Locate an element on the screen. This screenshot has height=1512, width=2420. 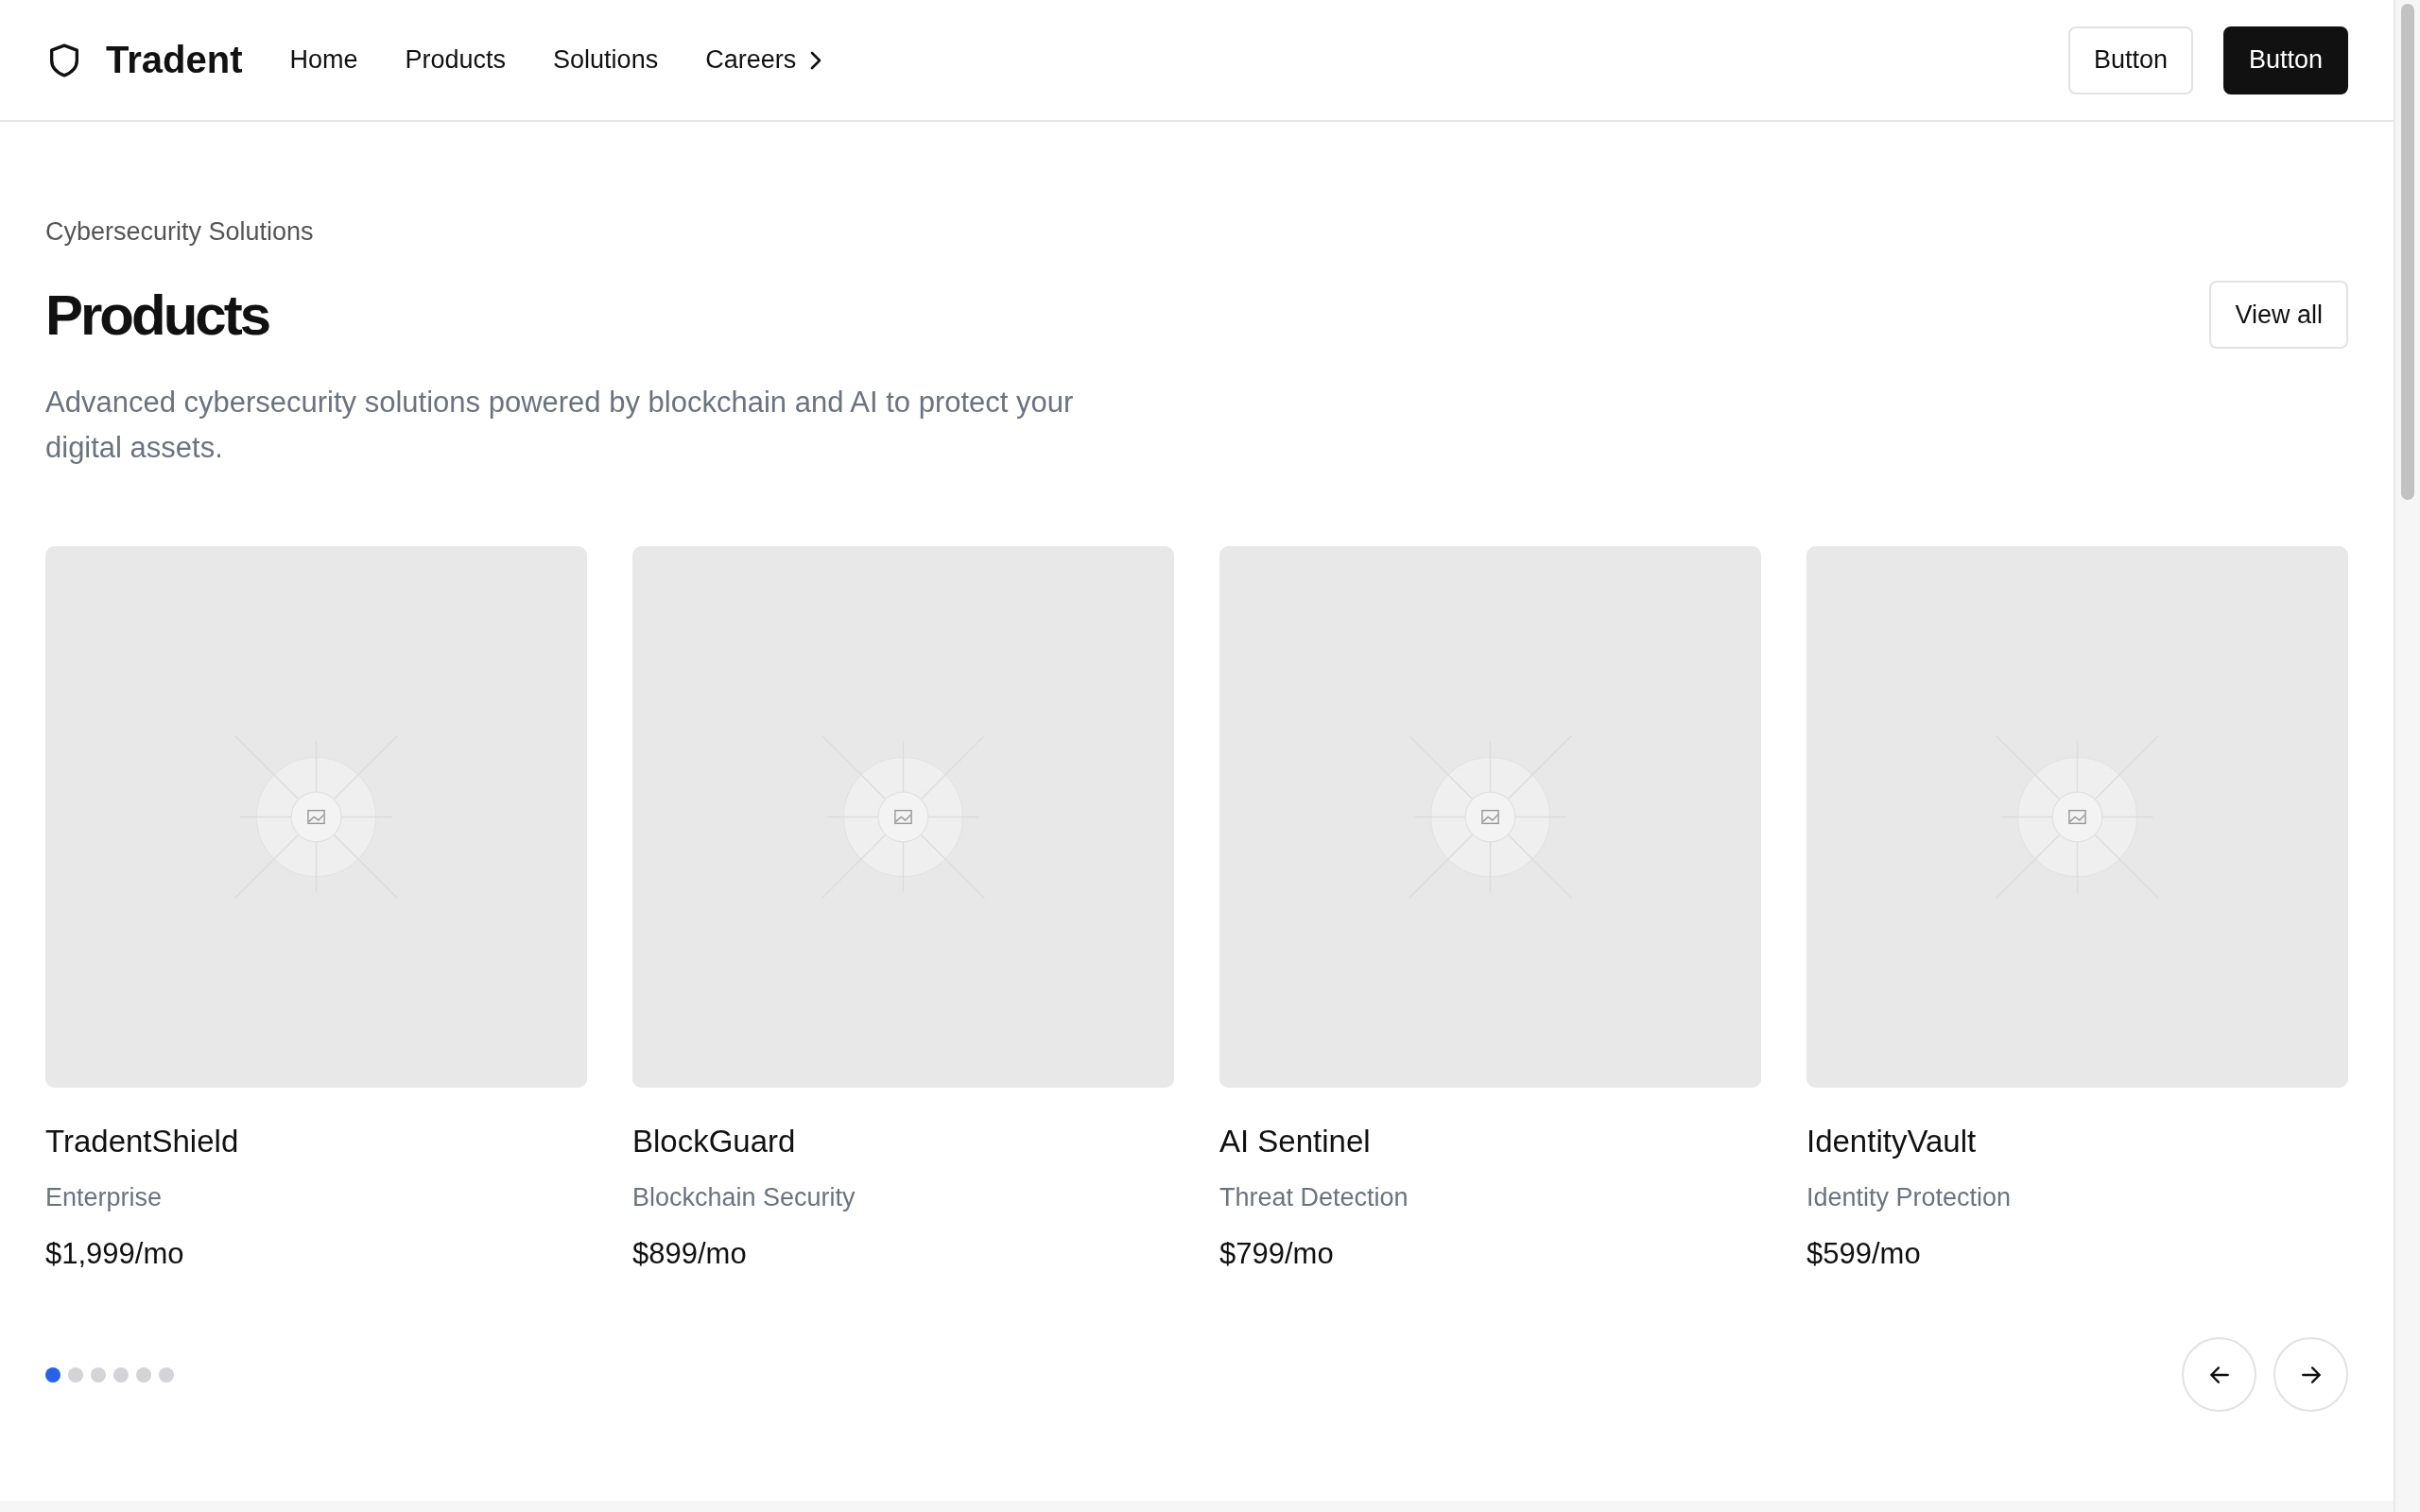
product-name: TradentShield is located at coordinates (142, 1142).